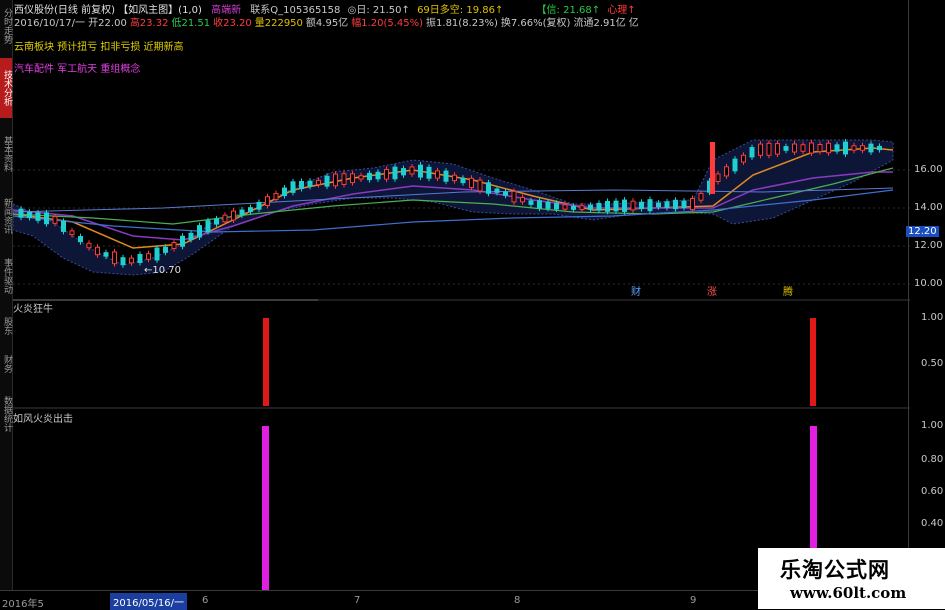 Image resolution: width=945 pixels, height=610 pixels. I want to click on tab-shareholders: 股东, so click(6, 326).